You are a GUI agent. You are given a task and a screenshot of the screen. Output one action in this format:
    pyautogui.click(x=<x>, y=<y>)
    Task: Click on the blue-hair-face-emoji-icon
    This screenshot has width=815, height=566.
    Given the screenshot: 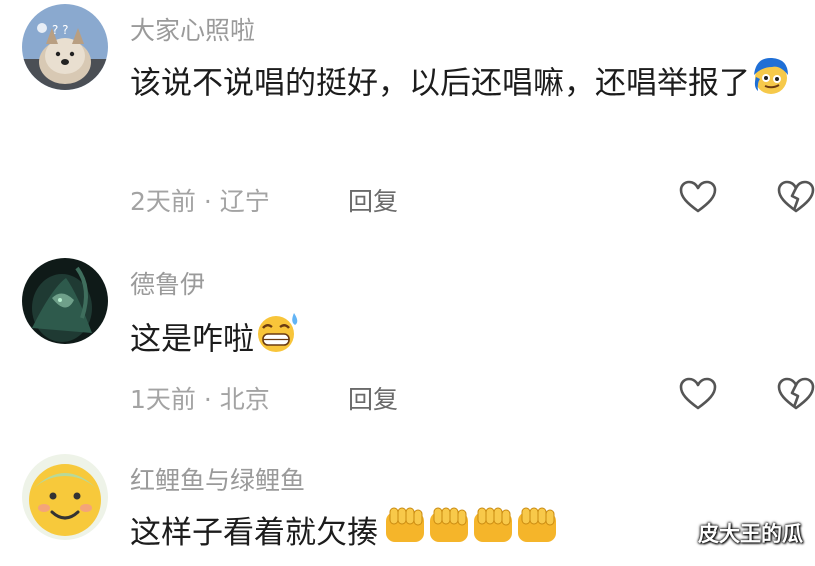 What is the action you would take?
    pyautogui.click(x=771, y=85)
    